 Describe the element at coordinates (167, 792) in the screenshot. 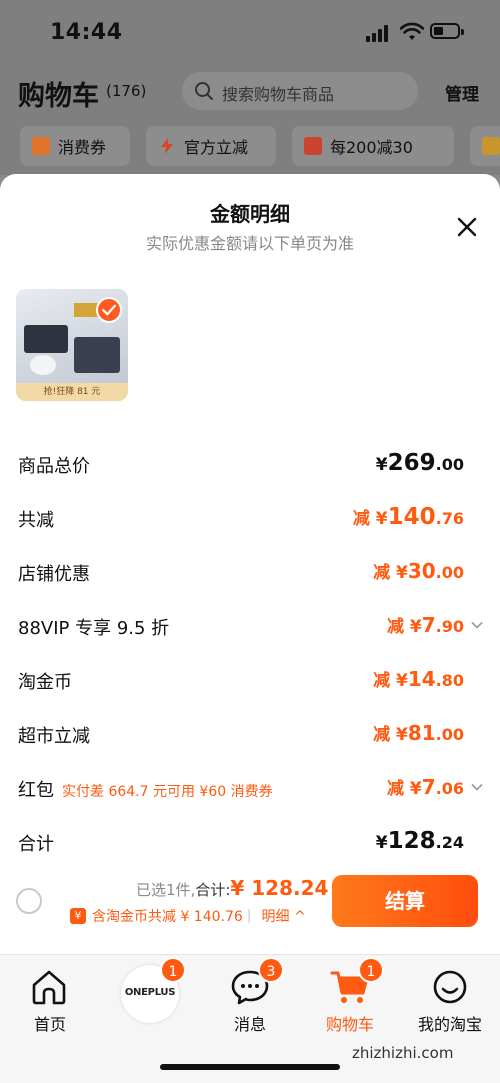

I see `red-packet-tip: 实付差 664.7 元可用 ¥60 消费券` at that location.